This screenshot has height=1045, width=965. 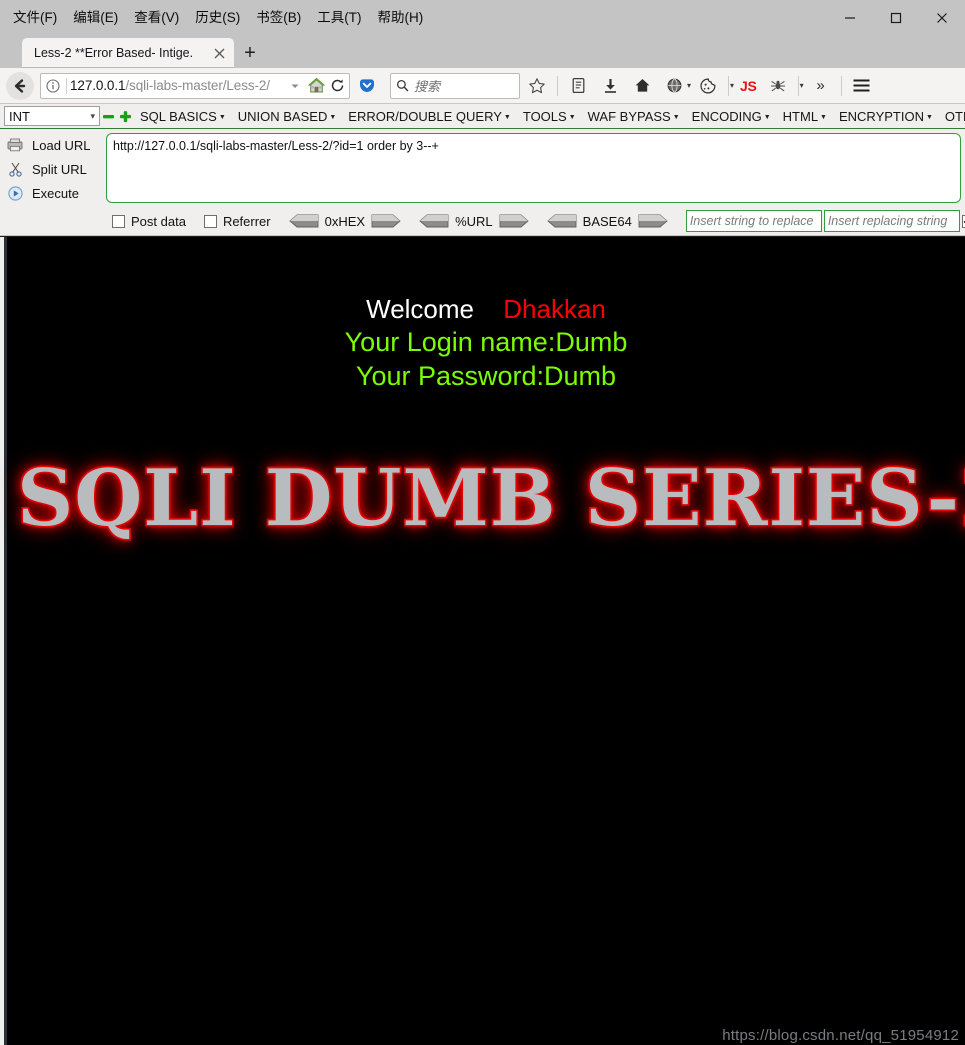 What do you see at coordinates (15, 145) in the screenshot?
I see `load-url-icon` at bounding box center [15, 145].